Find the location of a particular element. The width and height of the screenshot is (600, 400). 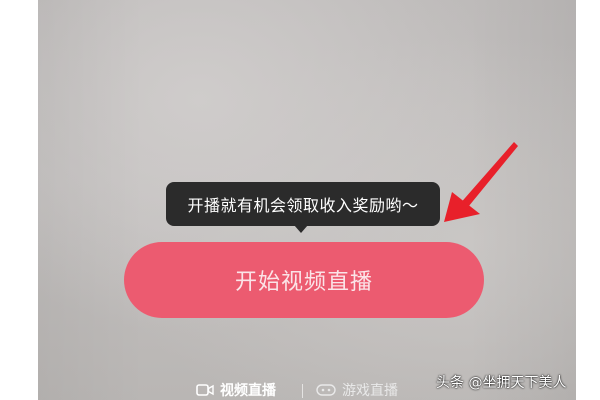

reward-tooltip: 开播就有机会领取收入奖励哟～ is located at coordinates (303, 204).